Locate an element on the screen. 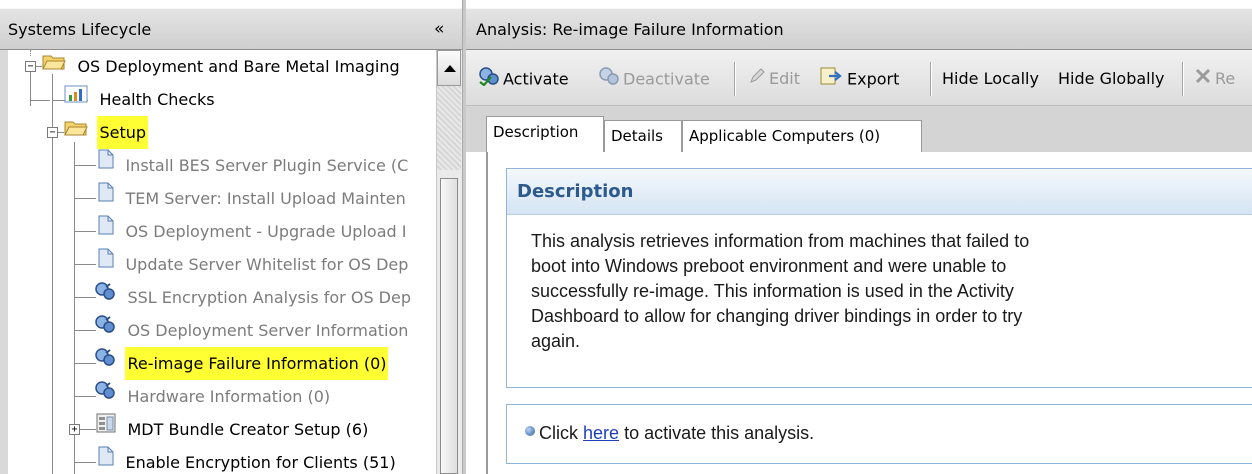 The height and width of the screenshot is (474, 1252). tab-applicable-computers: Applicable Computers (0) is located at coordinates (802, 136).